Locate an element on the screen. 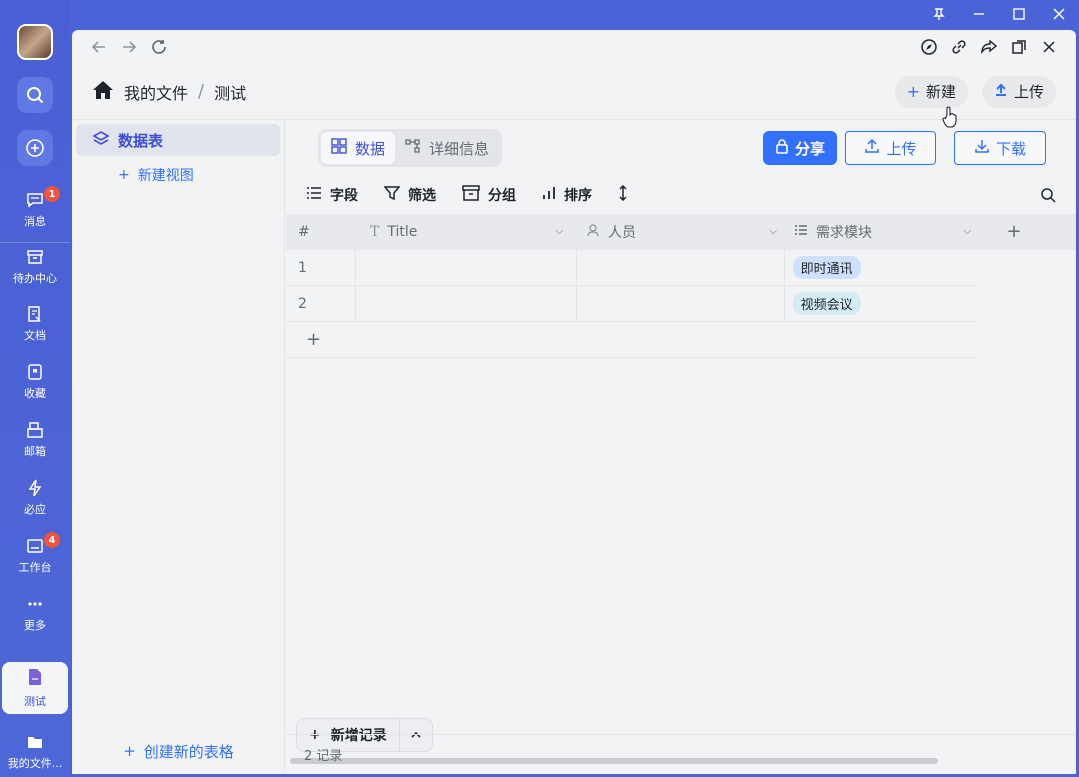  new-view-link: + 新建视图 is located at coordinates (178, 175).